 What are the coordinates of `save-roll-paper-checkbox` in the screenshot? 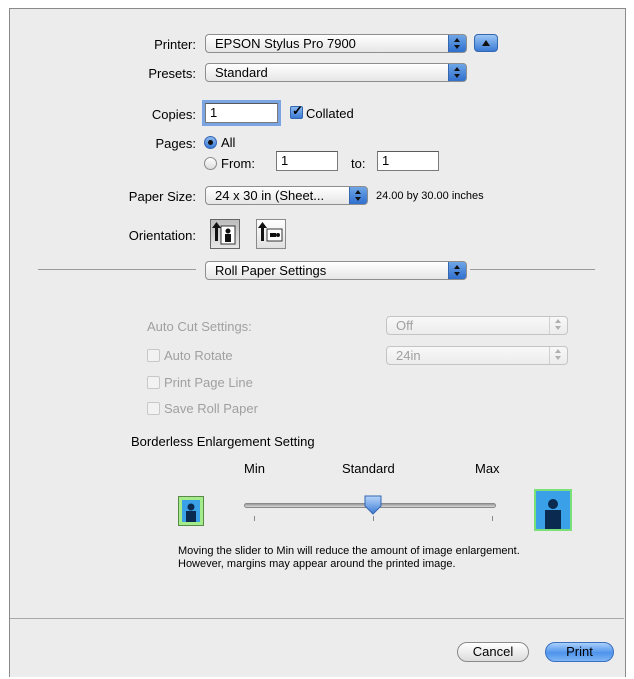 It's located at (153, 408).